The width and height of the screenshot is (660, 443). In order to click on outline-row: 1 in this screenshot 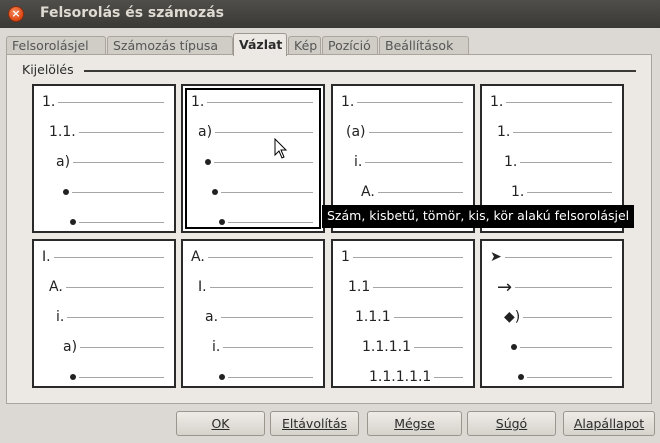, I will do `click(402, 257)`.